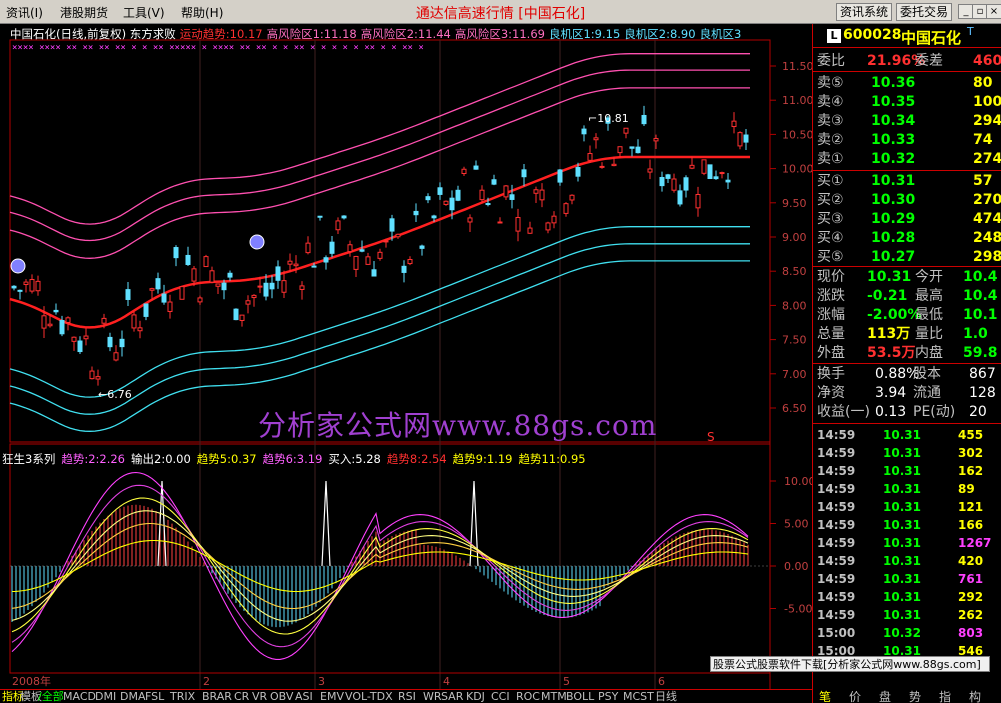  Describe the element at coordinates (907, 102) in the screenshot. I see `ask-row: 卖④ 10.35 100` at that location.